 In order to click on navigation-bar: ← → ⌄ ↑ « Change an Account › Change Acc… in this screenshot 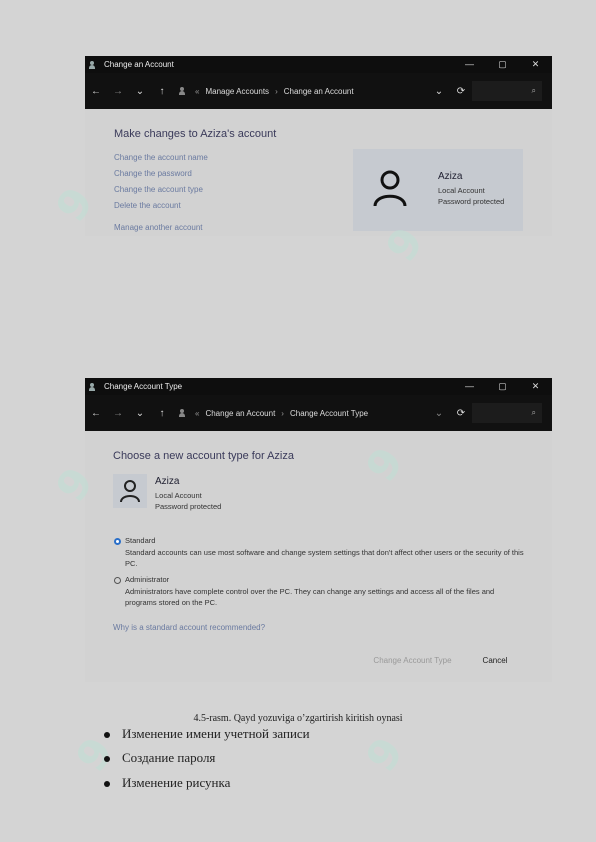, I will do `click(318, 413)`.